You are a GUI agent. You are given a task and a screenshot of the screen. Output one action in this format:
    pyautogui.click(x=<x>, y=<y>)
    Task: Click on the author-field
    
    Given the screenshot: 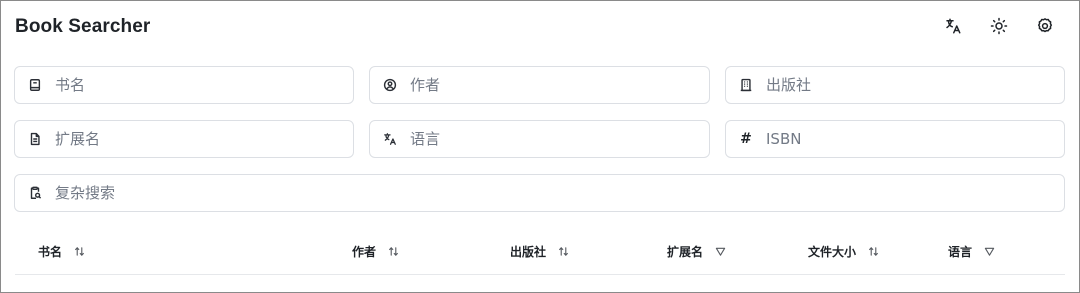 What is the action you would take?
    pyautogui.click(x=539, y=85)
    